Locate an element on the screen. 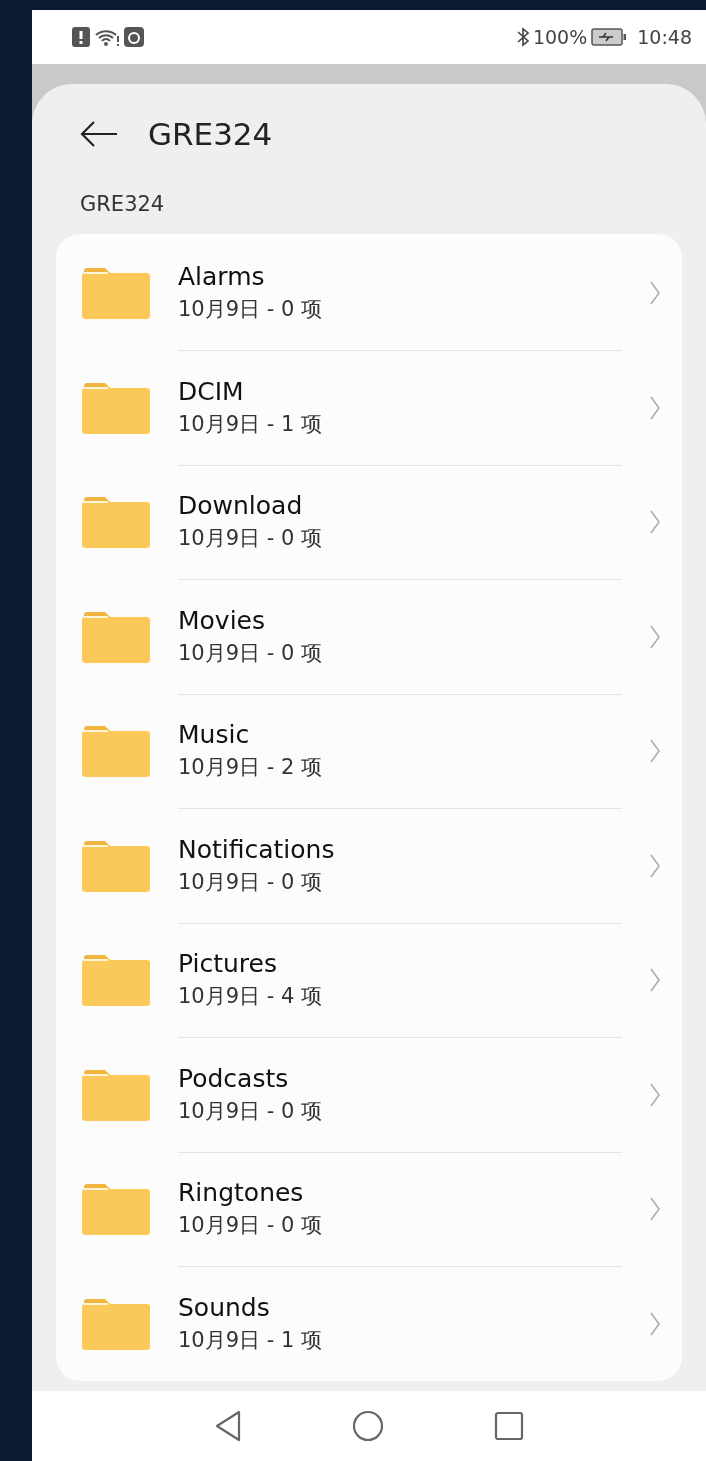  recents-nav-icon is located at coordinates (509, 1426).